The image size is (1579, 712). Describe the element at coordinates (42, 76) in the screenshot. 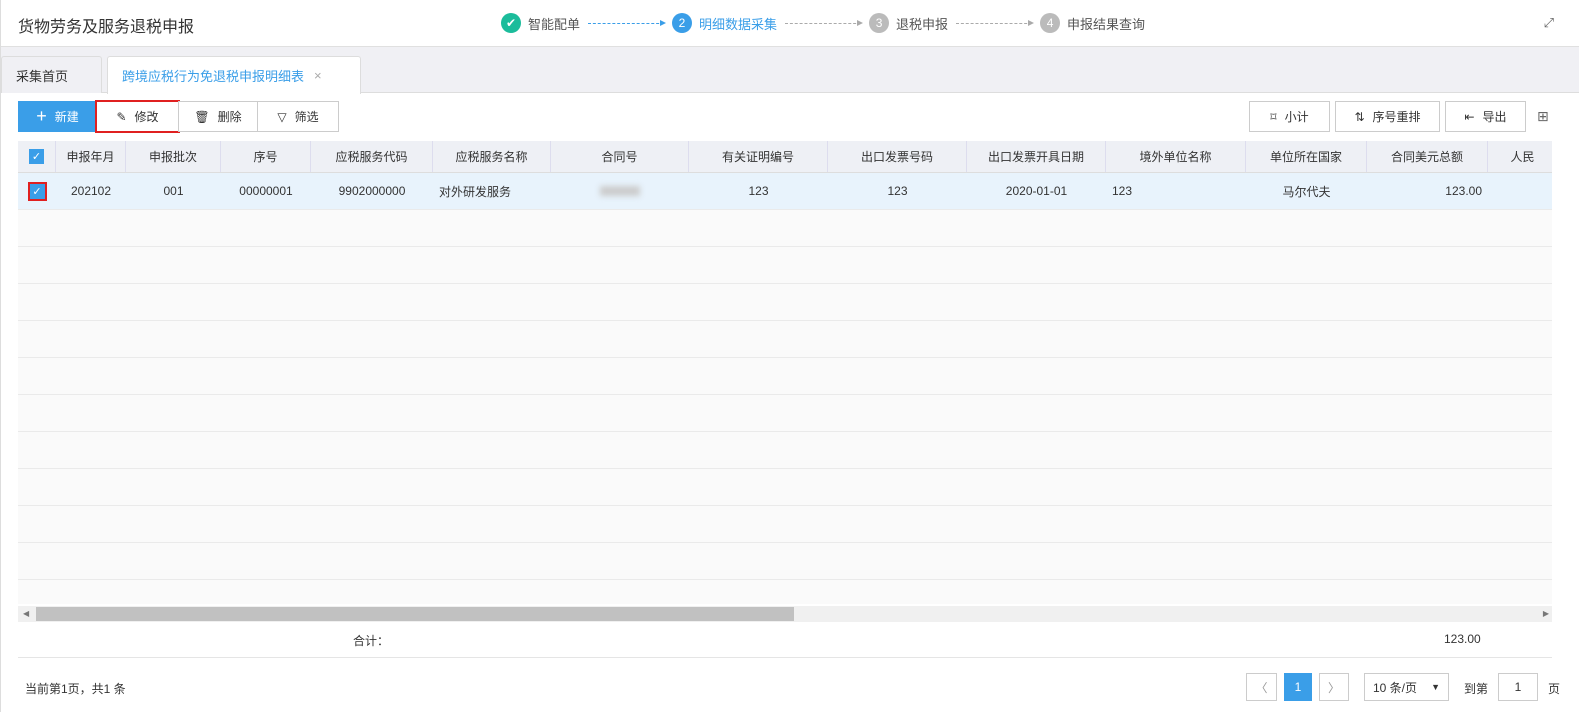

I see `tab-label: 采集首页` at that location.